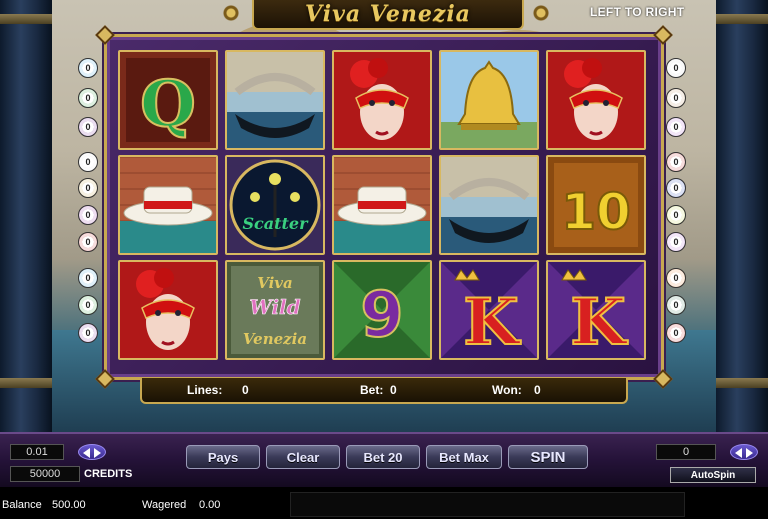 The width and height of the screenshot is (768, 519). I want to click on payline-left-10-label: 0, so click(88, 333).